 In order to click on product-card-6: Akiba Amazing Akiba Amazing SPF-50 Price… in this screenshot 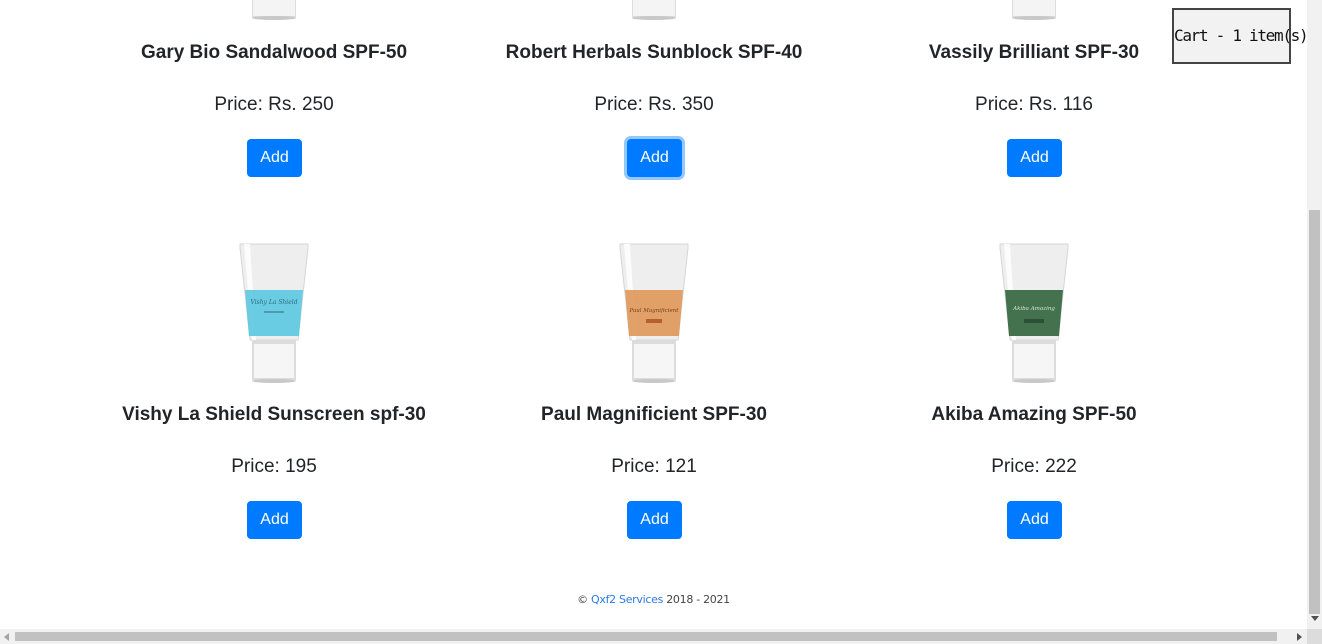, I will do `click(1034, 390)`.